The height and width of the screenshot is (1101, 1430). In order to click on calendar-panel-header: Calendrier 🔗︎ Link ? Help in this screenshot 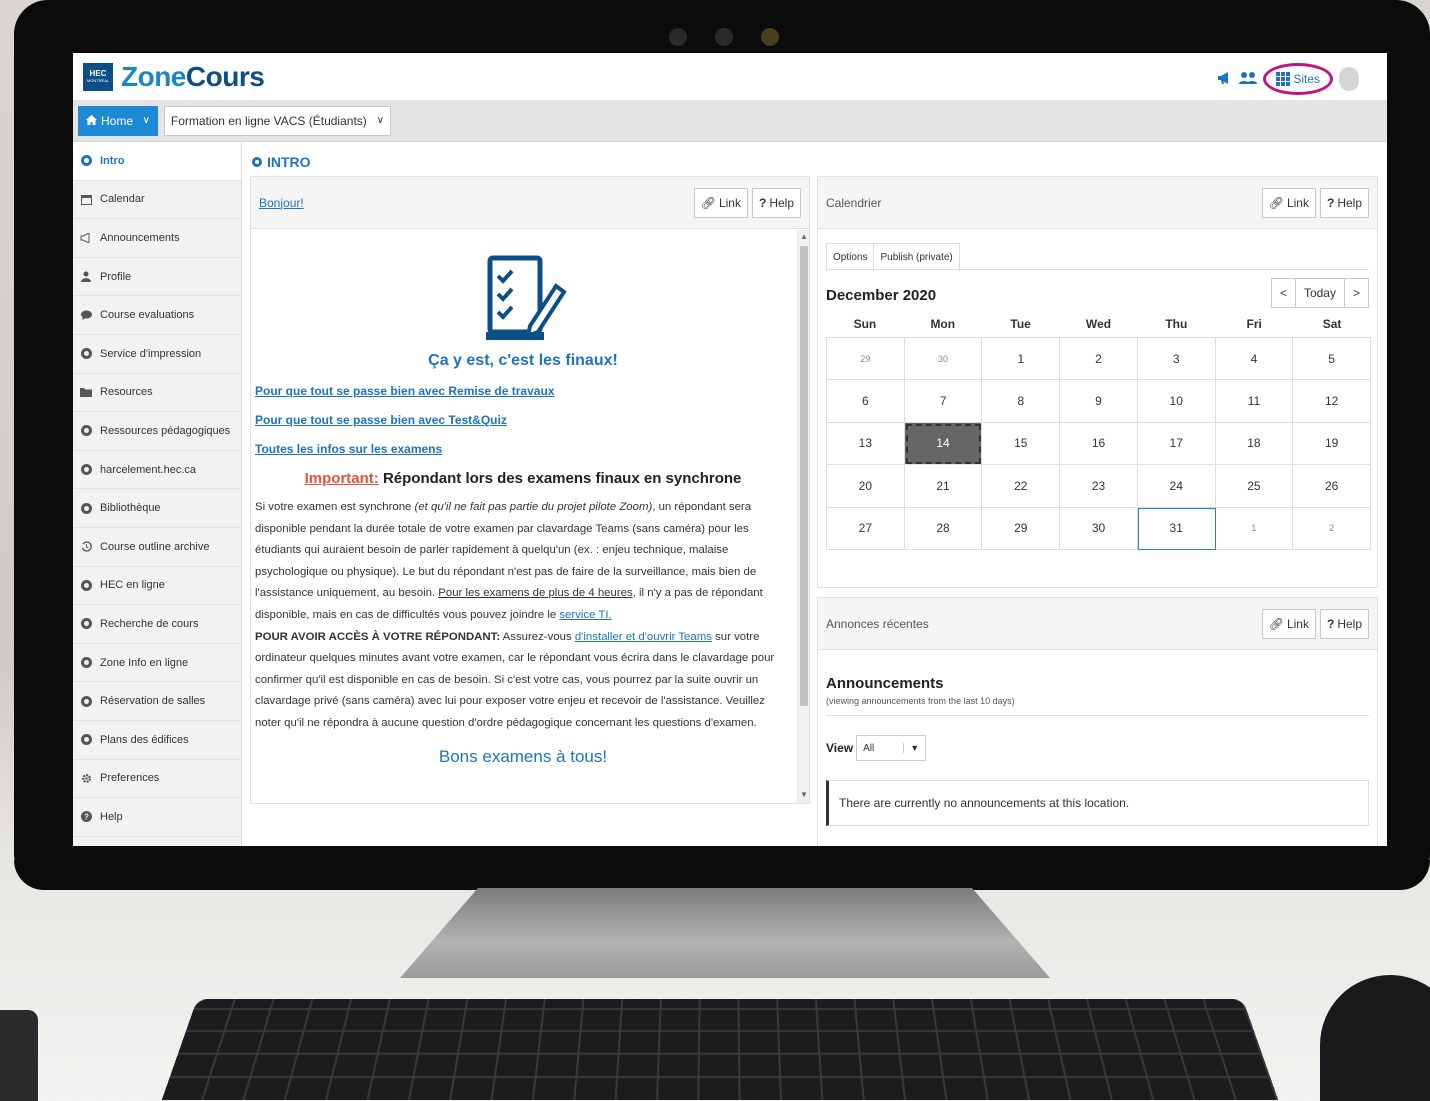, I will do `click(1097, 203)`.